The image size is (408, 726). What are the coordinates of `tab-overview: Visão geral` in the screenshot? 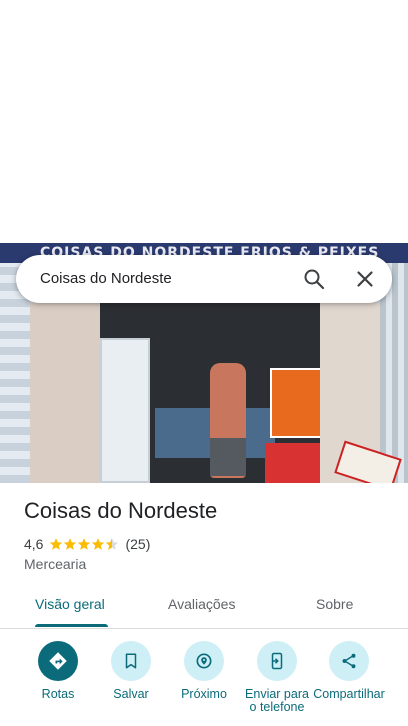 It's located at (70, 606).